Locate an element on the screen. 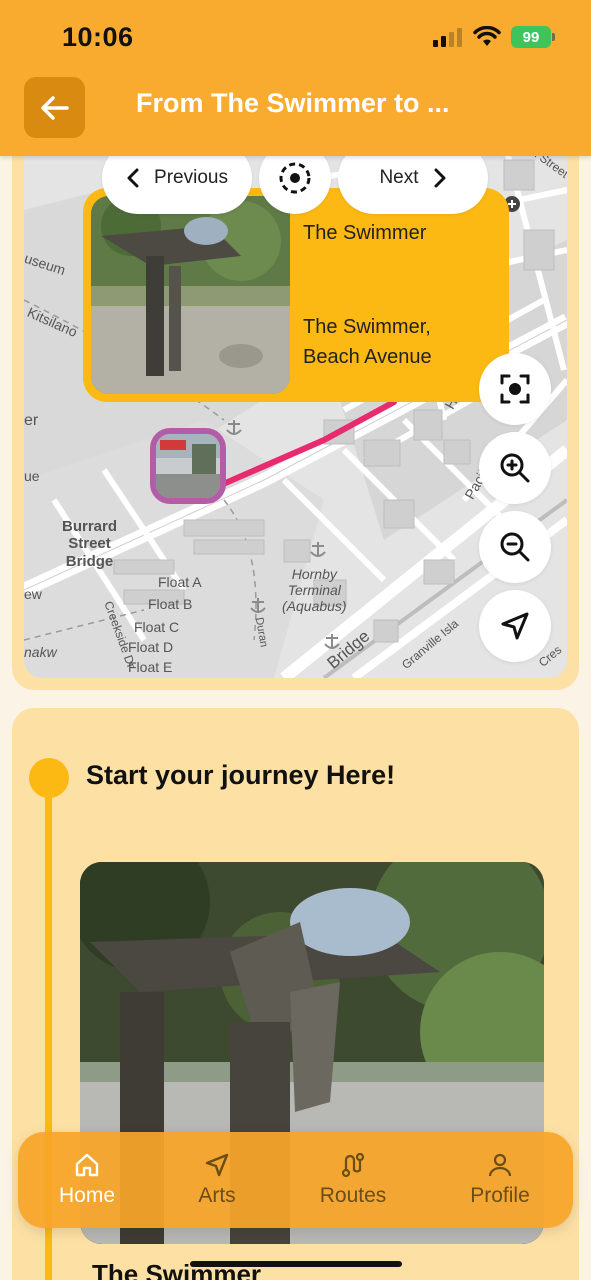 The height and width of the screenshot is (1280, 591). chevron-right-icon is located at coordinates (440, 178).